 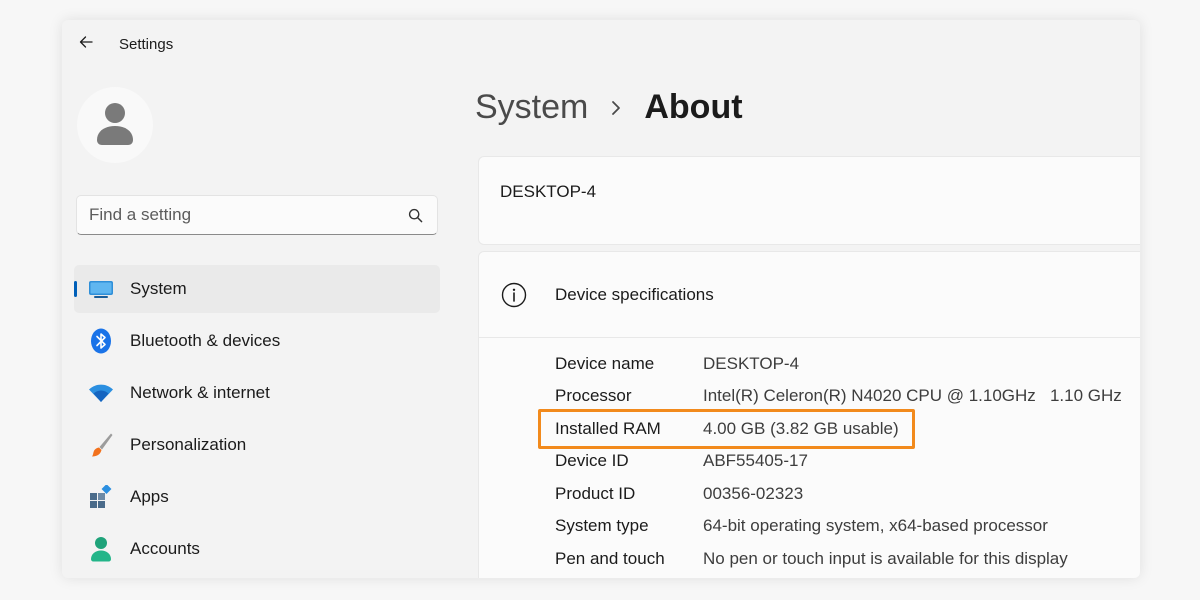 I want to click on spec-value: 00356-02323, so click(x=753, y=493).